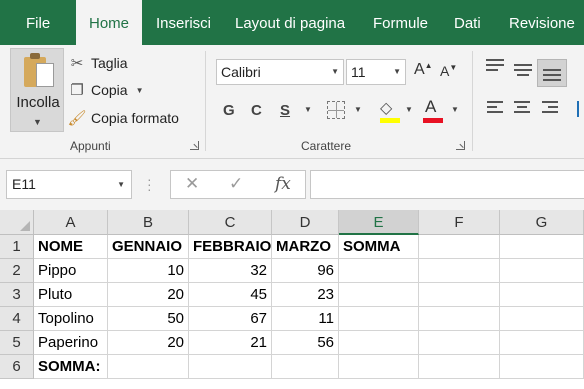 The height and width of the screenshot is (389, 584). Describe the element at coordinates (230, 247) in the screenshot. I see `cell-c1: FEBBRAIO` at that location.